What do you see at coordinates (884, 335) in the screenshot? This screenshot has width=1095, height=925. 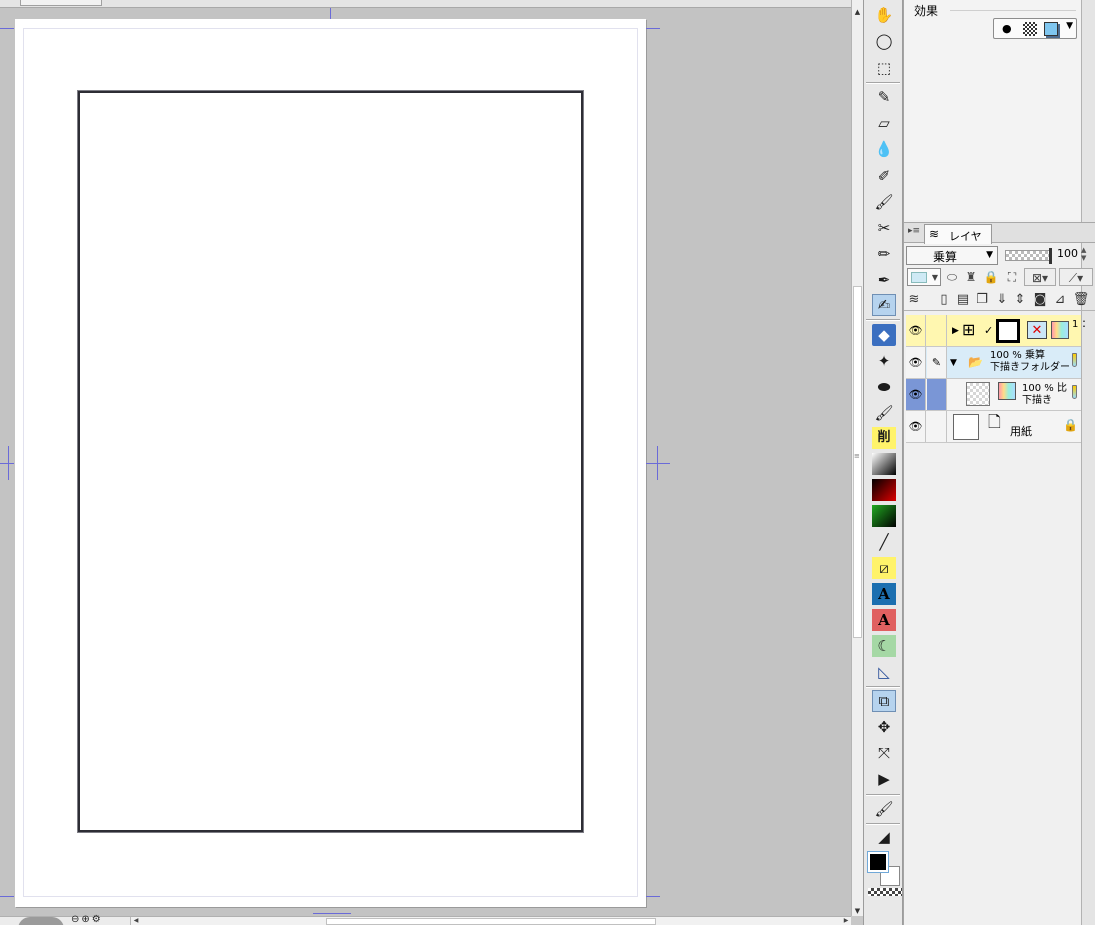 I see `fill-icon: ◆` at bounding box center [884, 335].